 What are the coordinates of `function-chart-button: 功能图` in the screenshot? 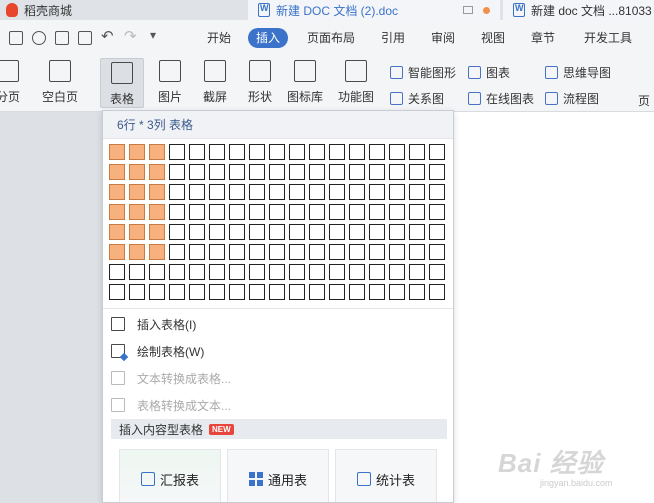 It's located at (356, 82).